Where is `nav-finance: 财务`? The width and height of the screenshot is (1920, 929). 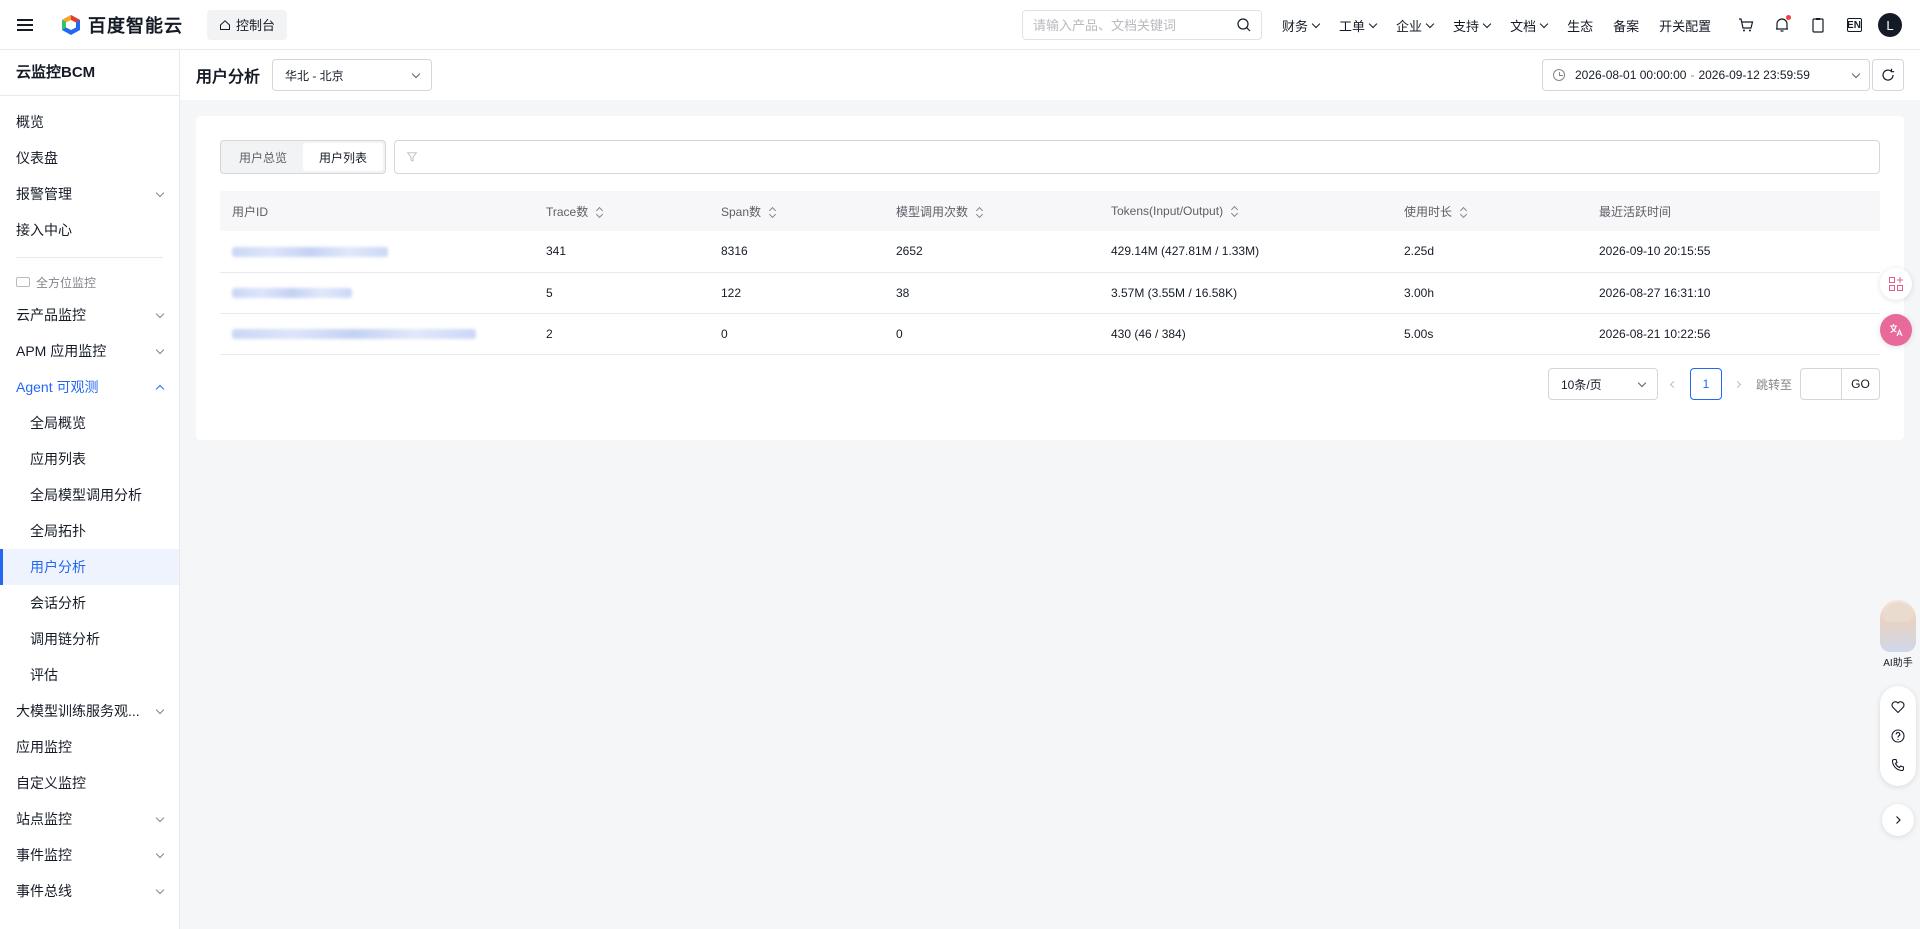 nav-finance: 财务 is located at coordinates (1301, 25).